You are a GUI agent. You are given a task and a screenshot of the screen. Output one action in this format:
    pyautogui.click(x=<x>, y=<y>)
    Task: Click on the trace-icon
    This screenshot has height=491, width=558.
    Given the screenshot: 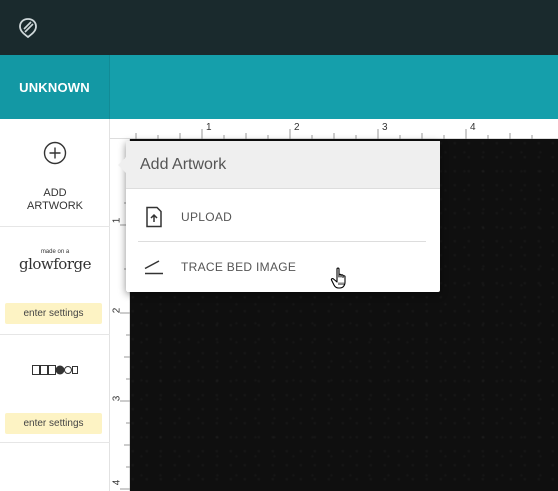 What is the action you would take?
    pyautogui.click(x=154, y=267)
    